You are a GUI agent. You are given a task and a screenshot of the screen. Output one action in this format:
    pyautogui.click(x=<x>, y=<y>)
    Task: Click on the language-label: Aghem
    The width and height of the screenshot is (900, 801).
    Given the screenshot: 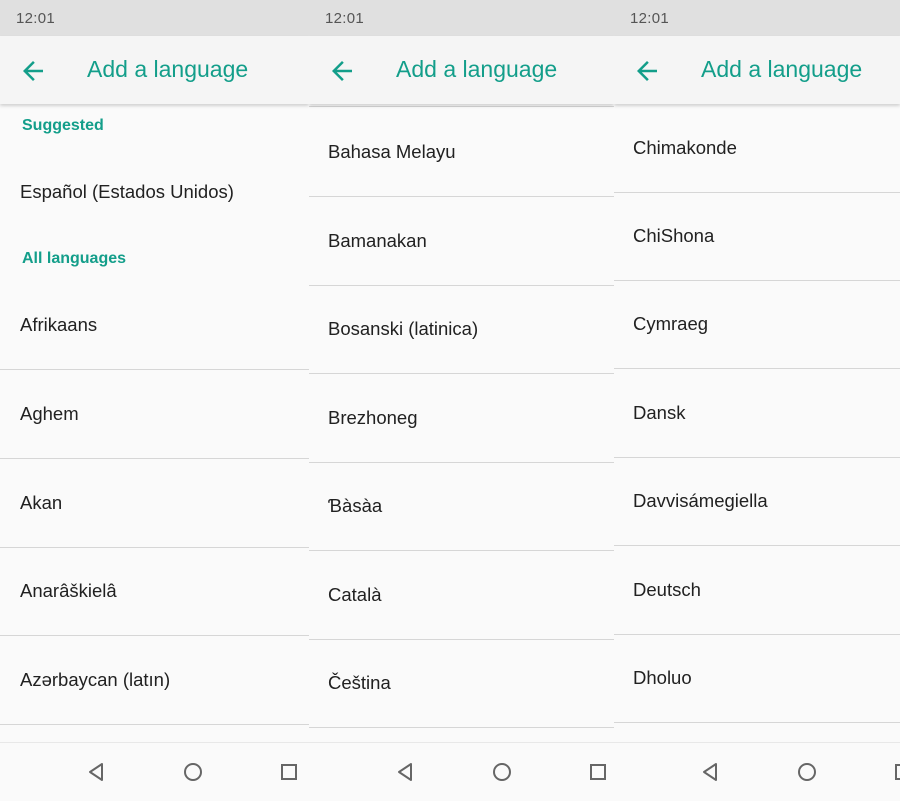 What is the action you would take?
    pyautogui.click(x=49, y=413)
    